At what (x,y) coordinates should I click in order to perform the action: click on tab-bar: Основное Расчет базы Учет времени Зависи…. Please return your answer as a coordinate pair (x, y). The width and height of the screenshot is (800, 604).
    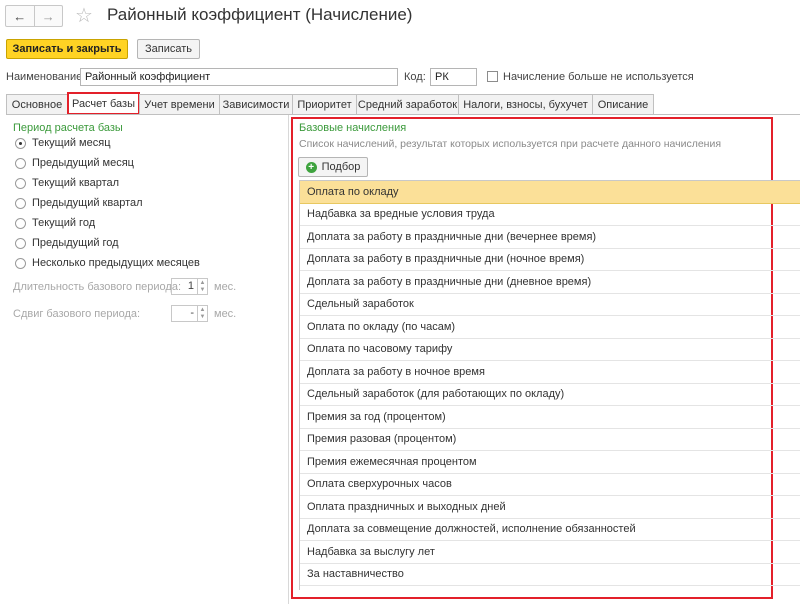
    Looking at the image, I should click on (330, 103).